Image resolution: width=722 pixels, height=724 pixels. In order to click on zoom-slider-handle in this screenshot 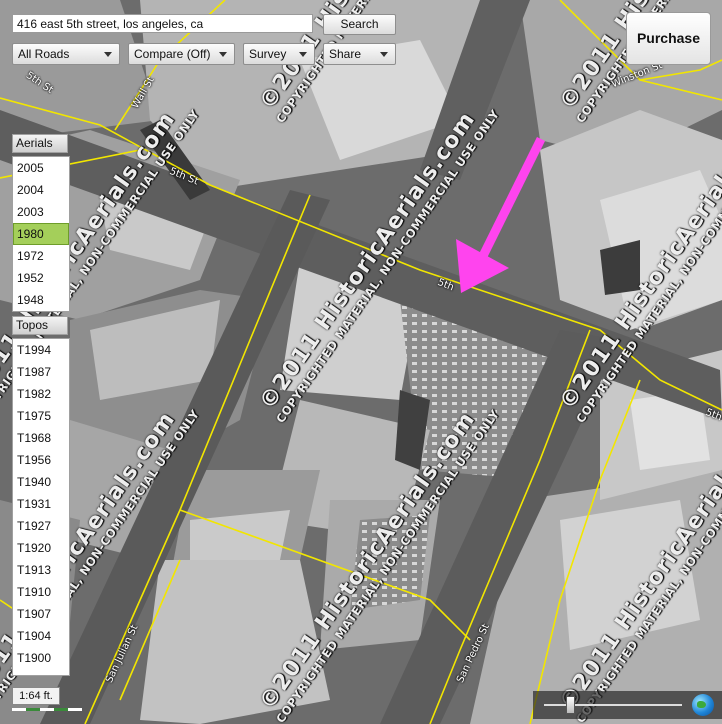, I will do `click(570, 705)`.